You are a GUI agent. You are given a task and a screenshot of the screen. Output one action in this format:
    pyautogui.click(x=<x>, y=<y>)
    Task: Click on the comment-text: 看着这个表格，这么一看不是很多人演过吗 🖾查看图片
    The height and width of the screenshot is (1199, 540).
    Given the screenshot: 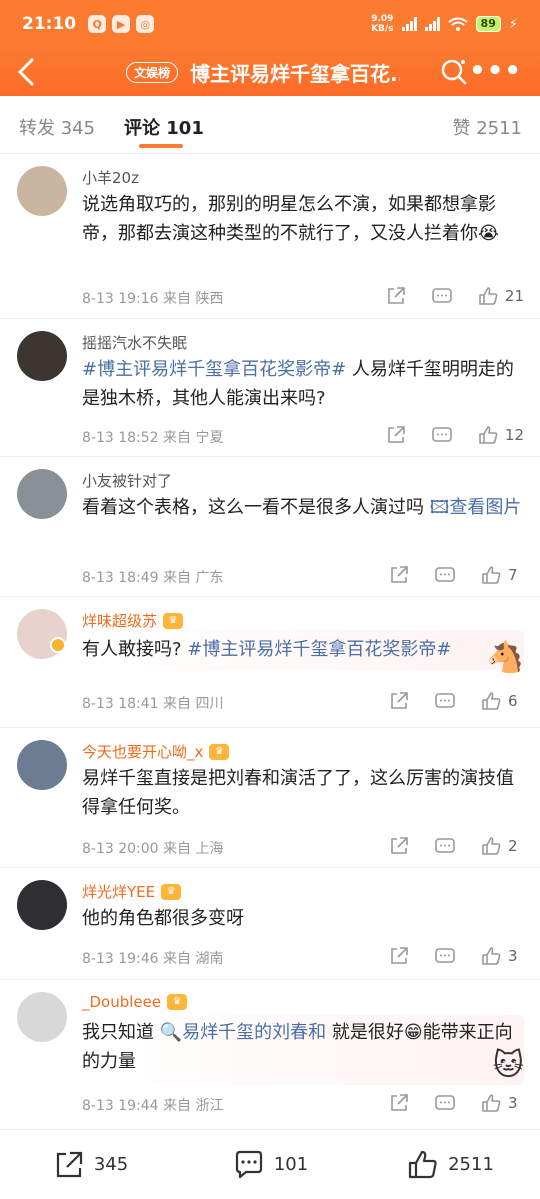 What is the action you would take?
    pyautogui.click(x=304, y=507)
    